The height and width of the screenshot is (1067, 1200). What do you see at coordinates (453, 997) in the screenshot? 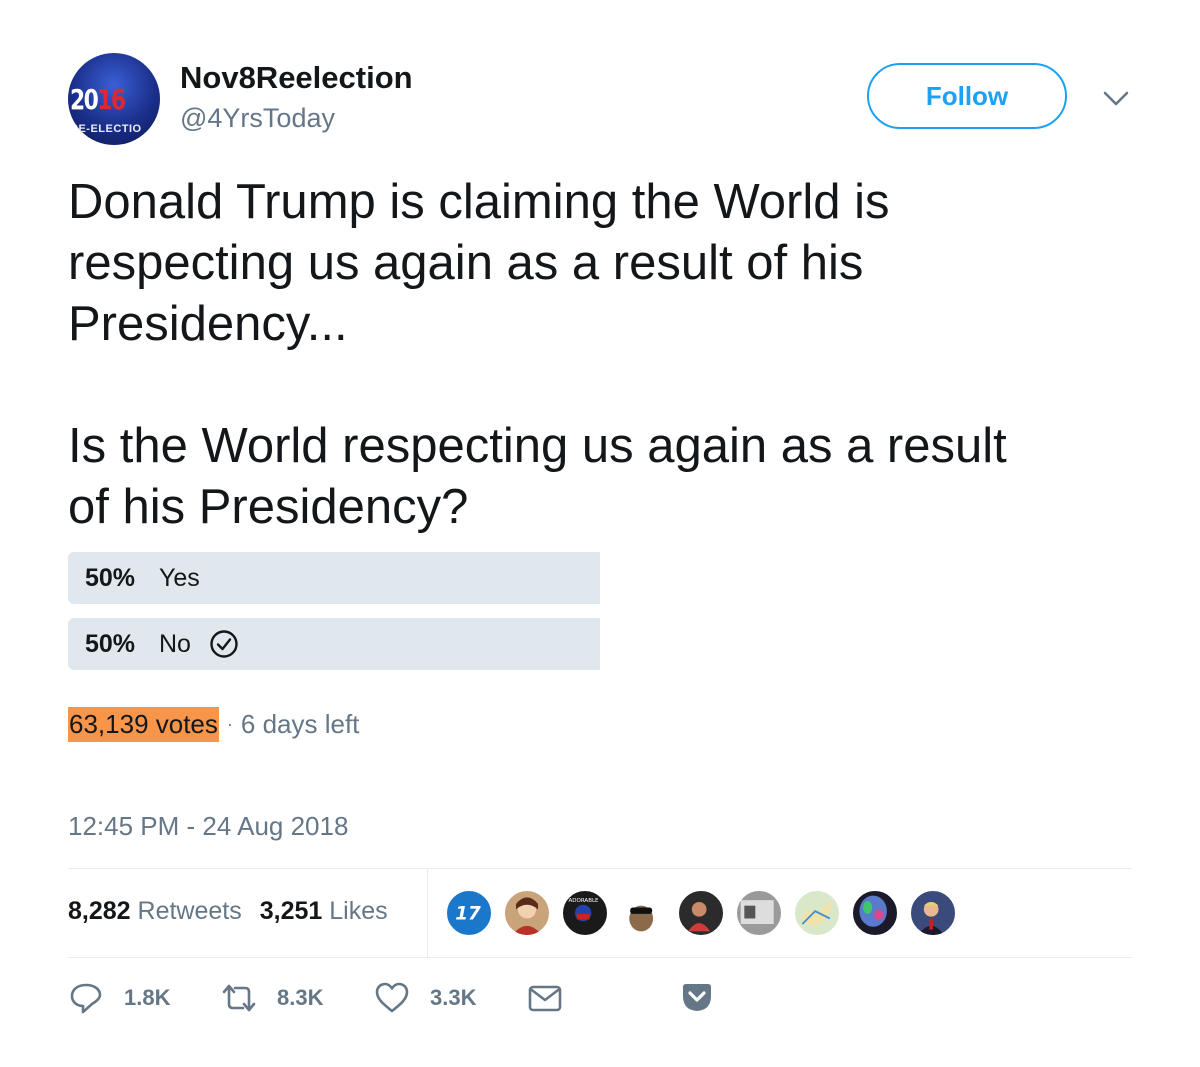
I see `like-count: 3.3K` at bounding box center [453, 997].